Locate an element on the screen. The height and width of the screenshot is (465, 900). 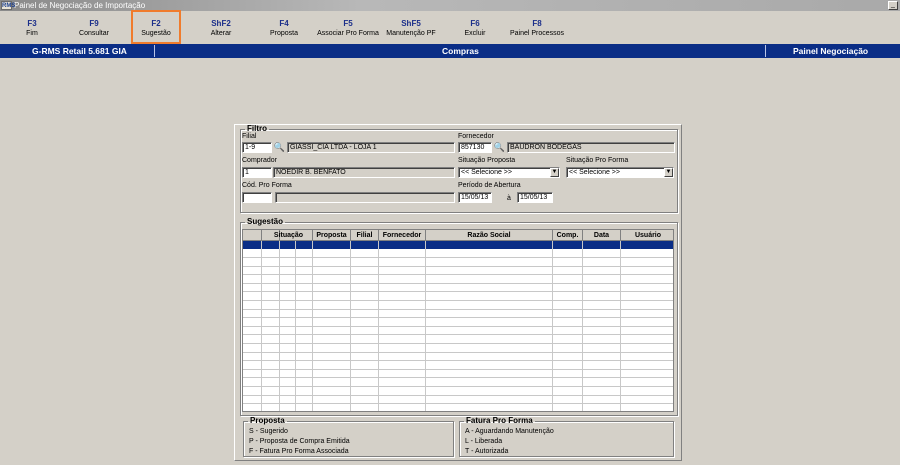
fkey-consultar-button: F9 Consultar is located at coordinates (94, 28).